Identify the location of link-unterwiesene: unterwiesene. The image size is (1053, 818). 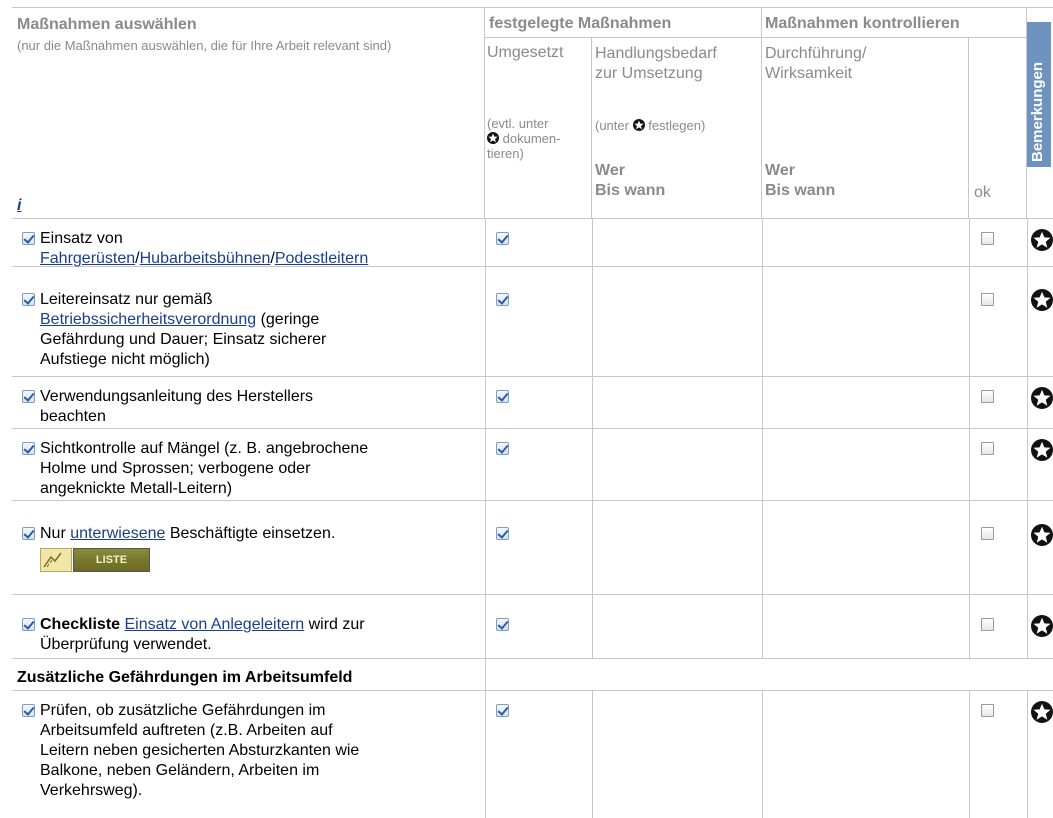
(117, 533).